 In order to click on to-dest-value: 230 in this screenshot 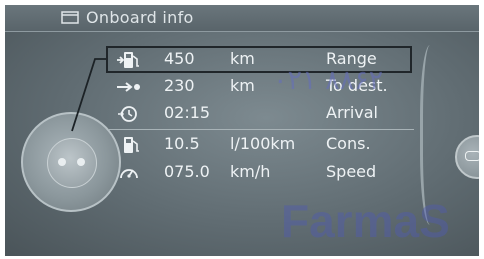, I will do `click(179, 85)`.